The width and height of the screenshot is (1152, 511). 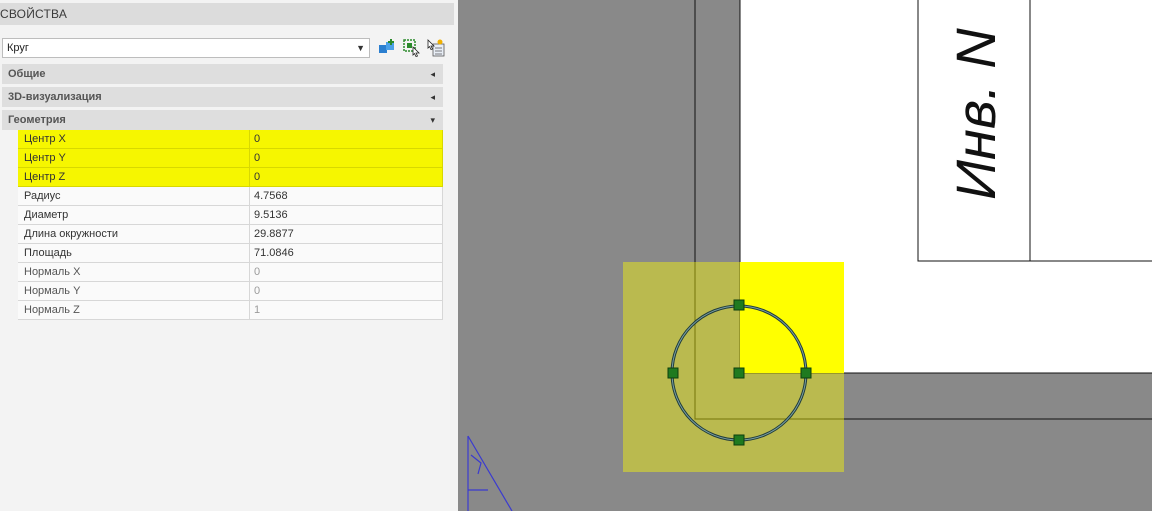 What do you see at coordinates (230, 177) in the screenshot?
I see `property-row-center-z: Центр Z 0` at bounding box center [230, 177].